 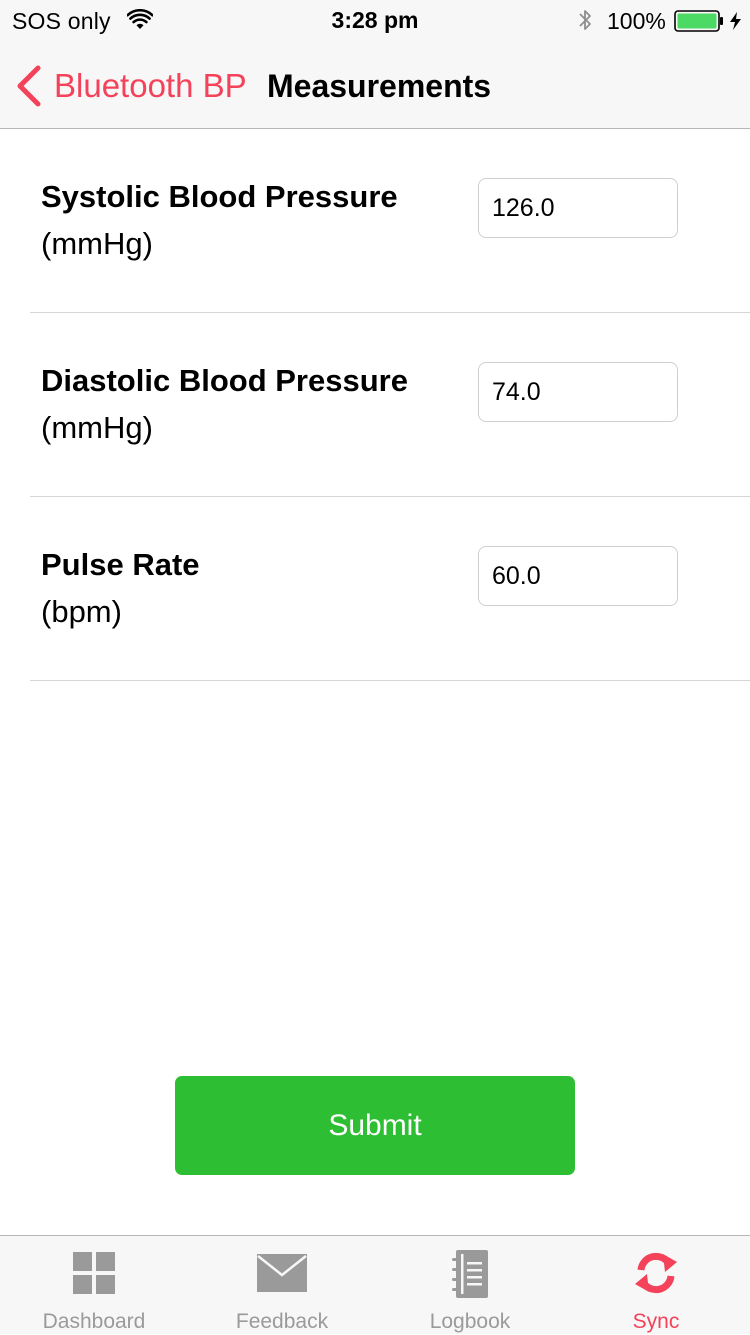 I want to click on diastolic-input, so click(x=578, y=392).